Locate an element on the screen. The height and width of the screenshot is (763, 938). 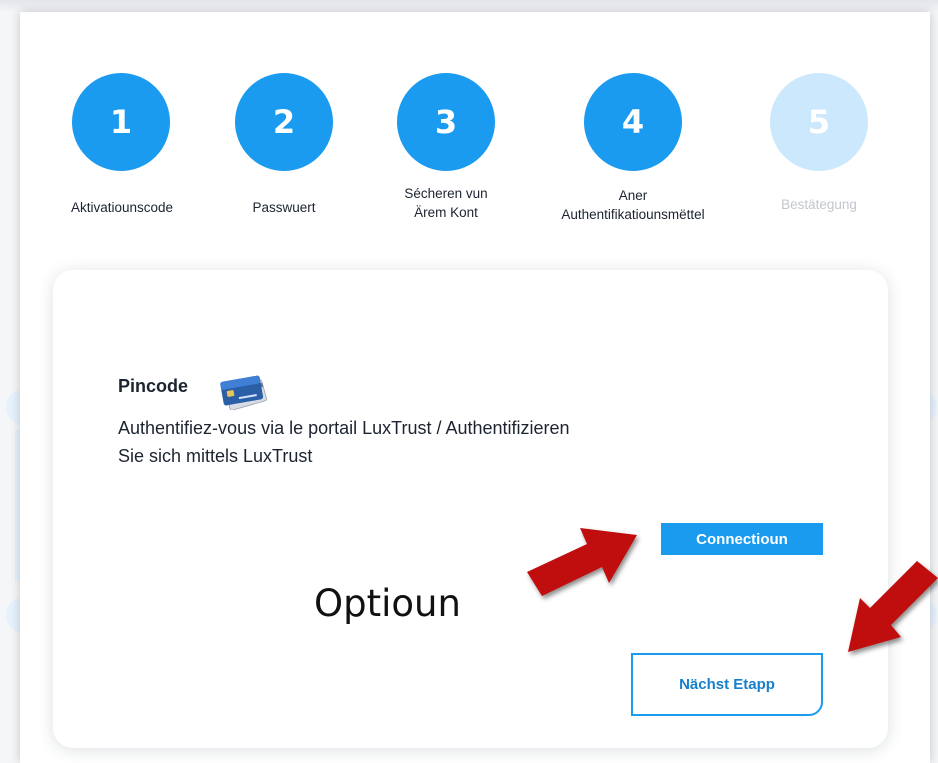
step-2-number: 2 is located at coordinates (284, 122).